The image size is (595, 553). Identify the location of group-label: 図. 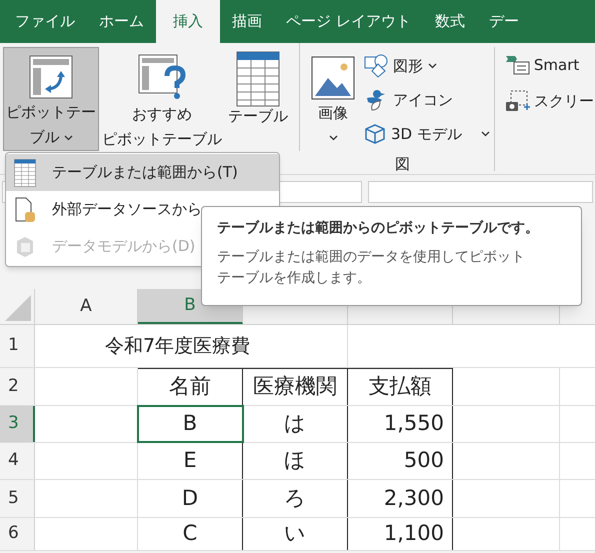
(402, 164).